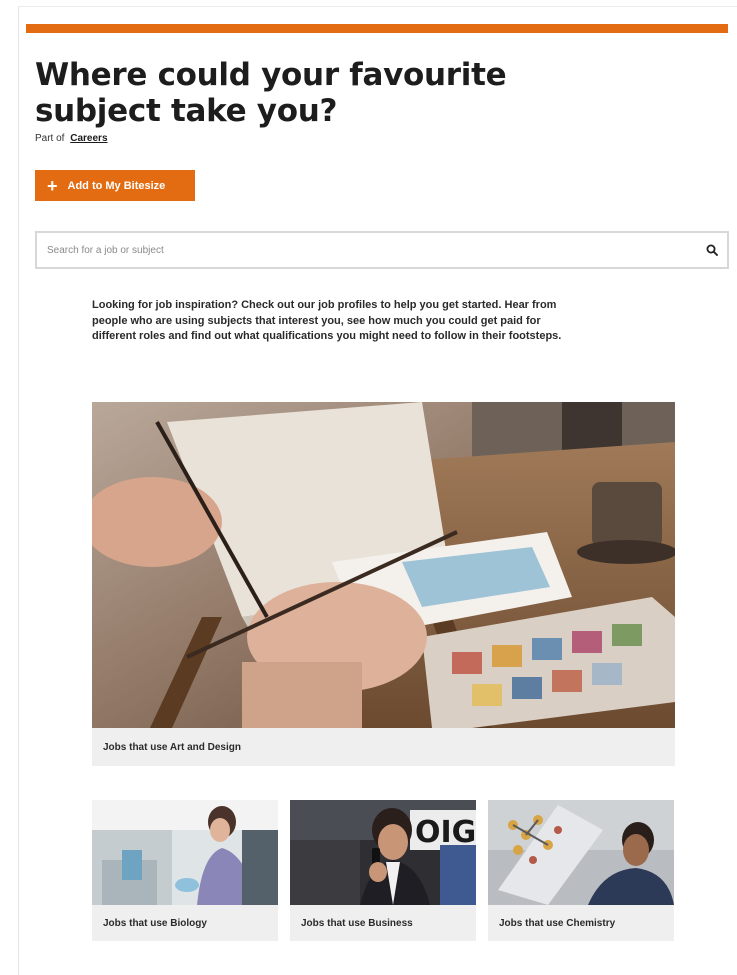  Describe the element at coordinates (367, 250) in the screenshot. I see `search-input` at that location.